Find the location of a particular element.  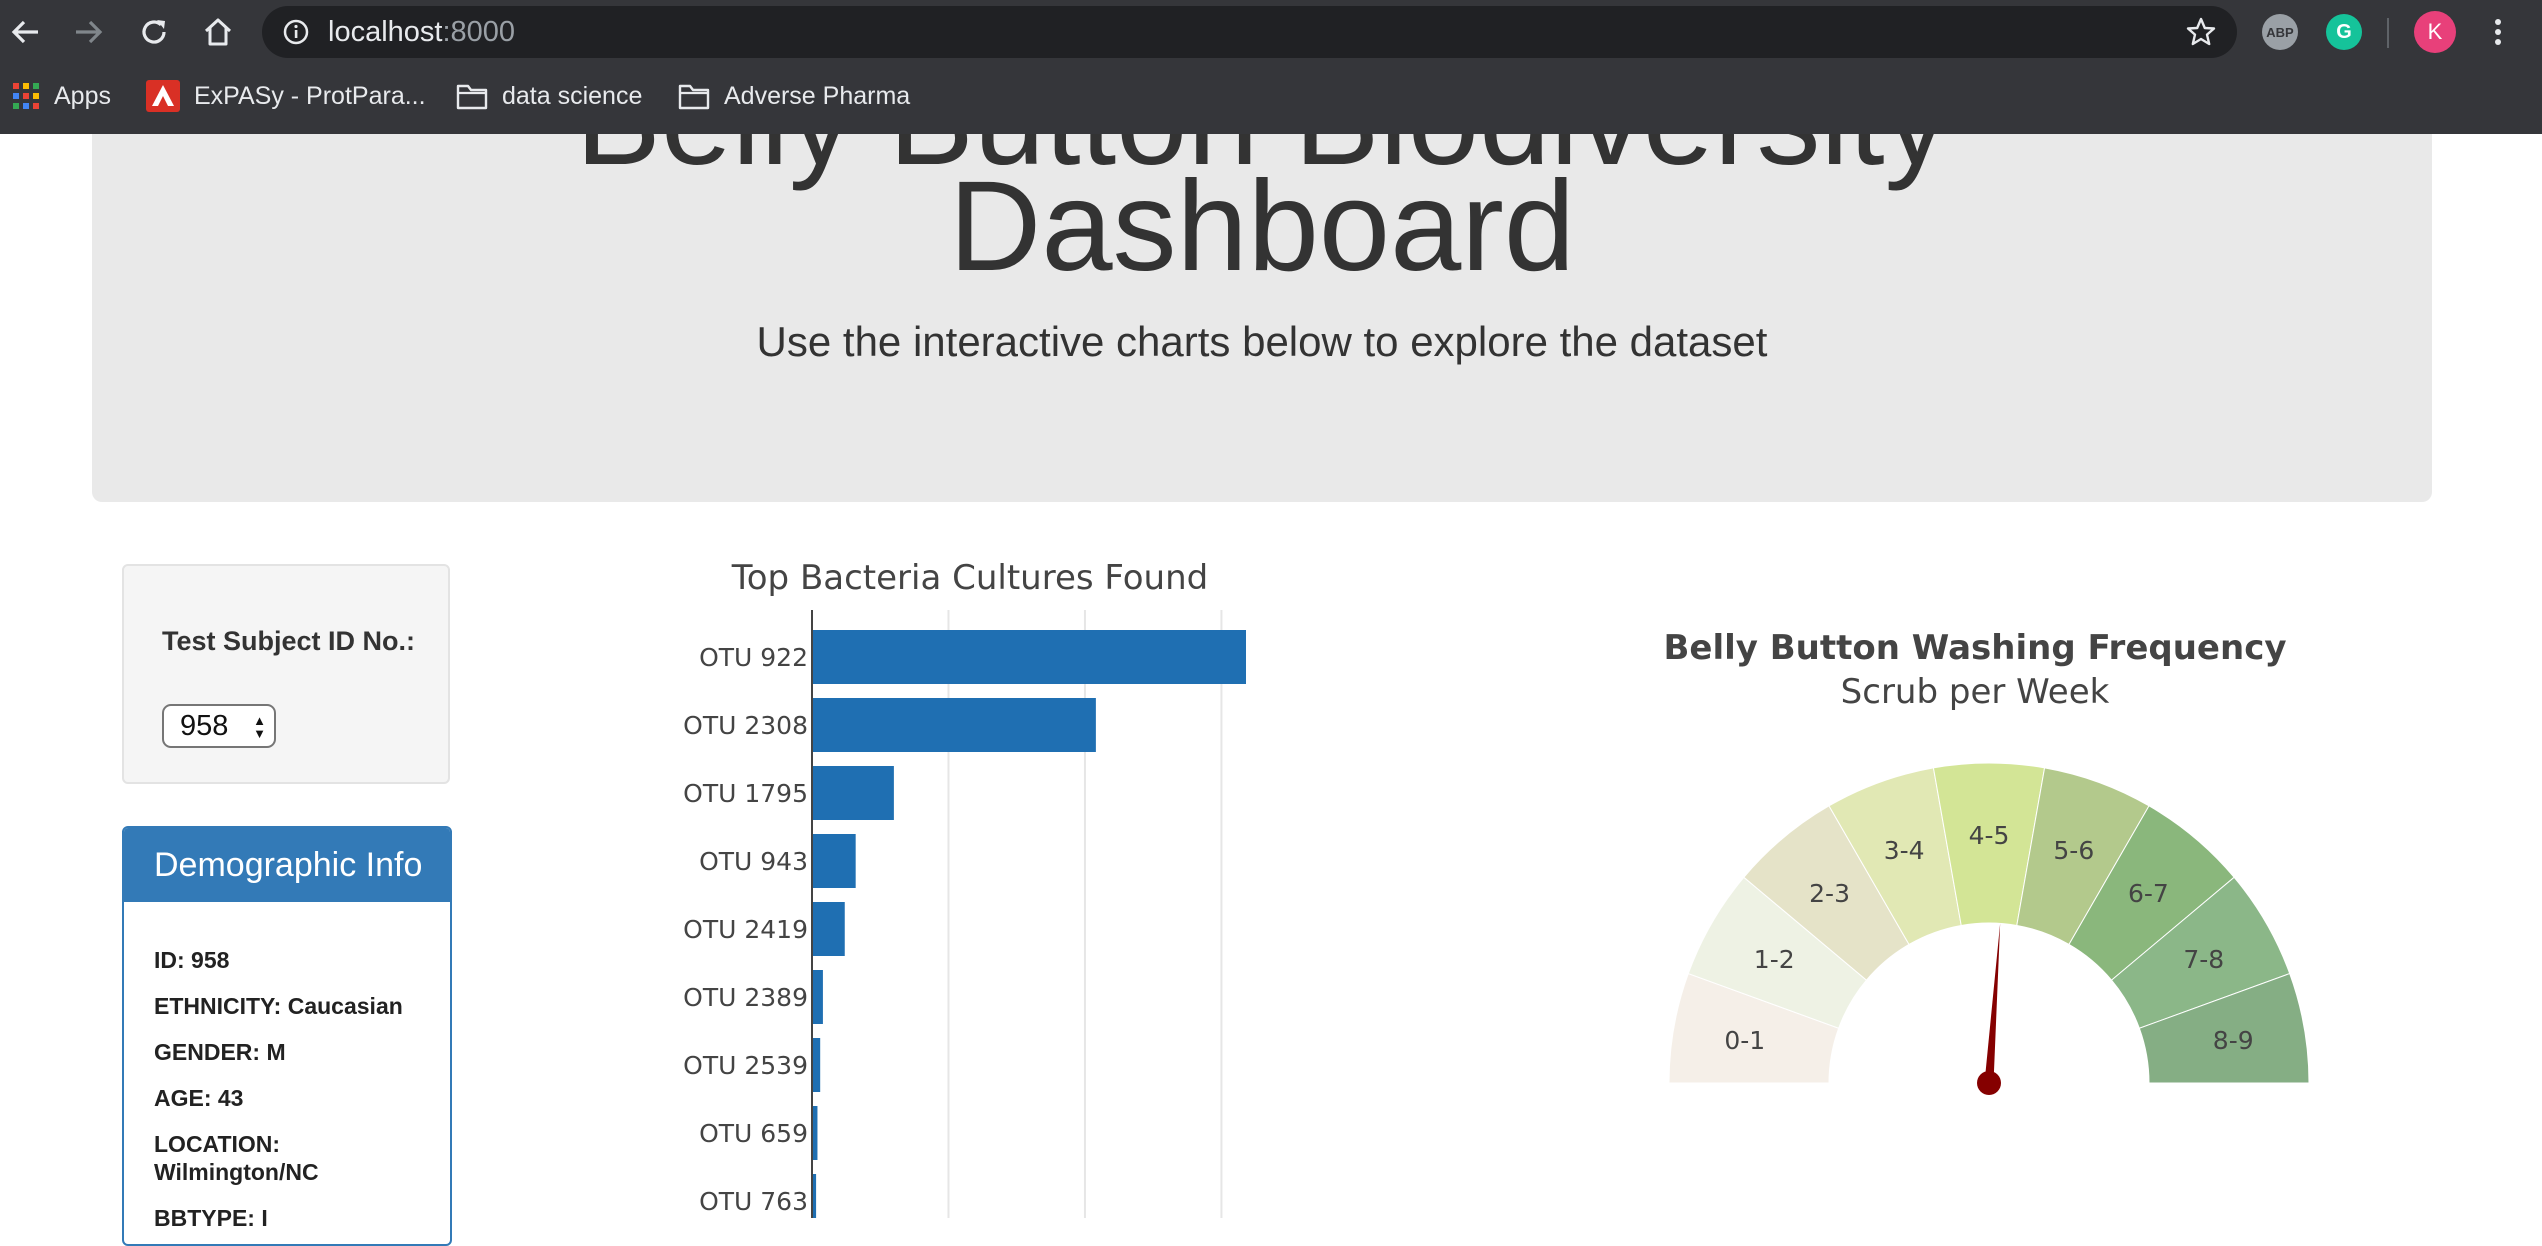

bar-category-label: OTU 1795 is located at coordinates (745, 793).